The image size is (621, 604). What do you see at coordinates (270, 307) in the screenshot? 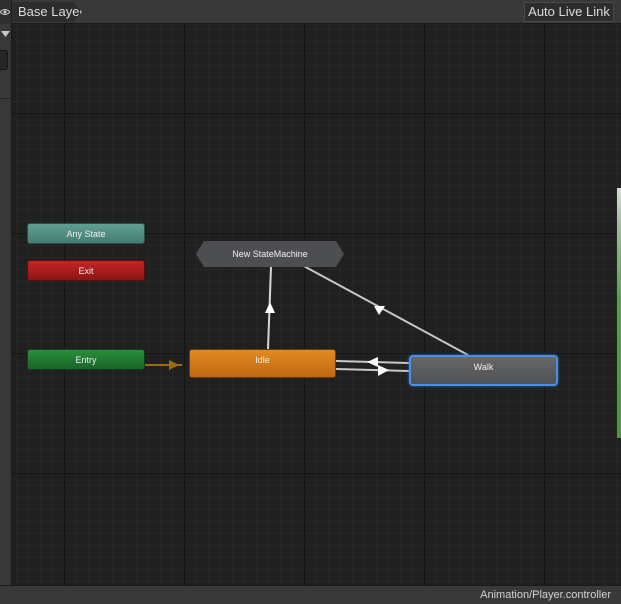
I see `transition-arrow-idle-statemachine` at bounding box center [270, 307].